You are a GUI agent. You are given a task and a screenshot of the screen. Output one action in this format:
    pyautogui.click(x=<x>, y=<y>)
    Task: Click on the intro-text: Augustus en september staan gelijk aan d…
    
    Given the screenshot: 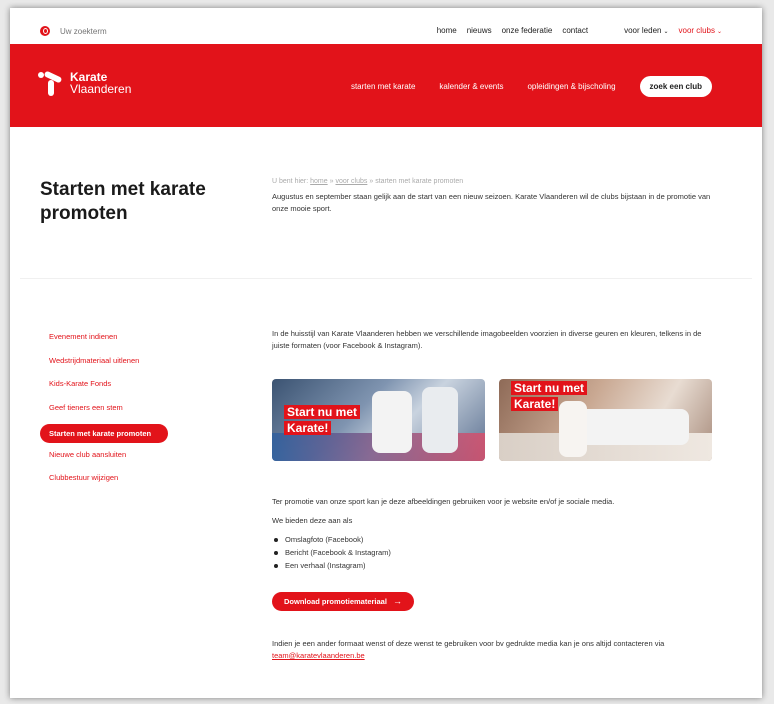 What is the action you would take?
    pyautogui.click(x=491, y=202)
    